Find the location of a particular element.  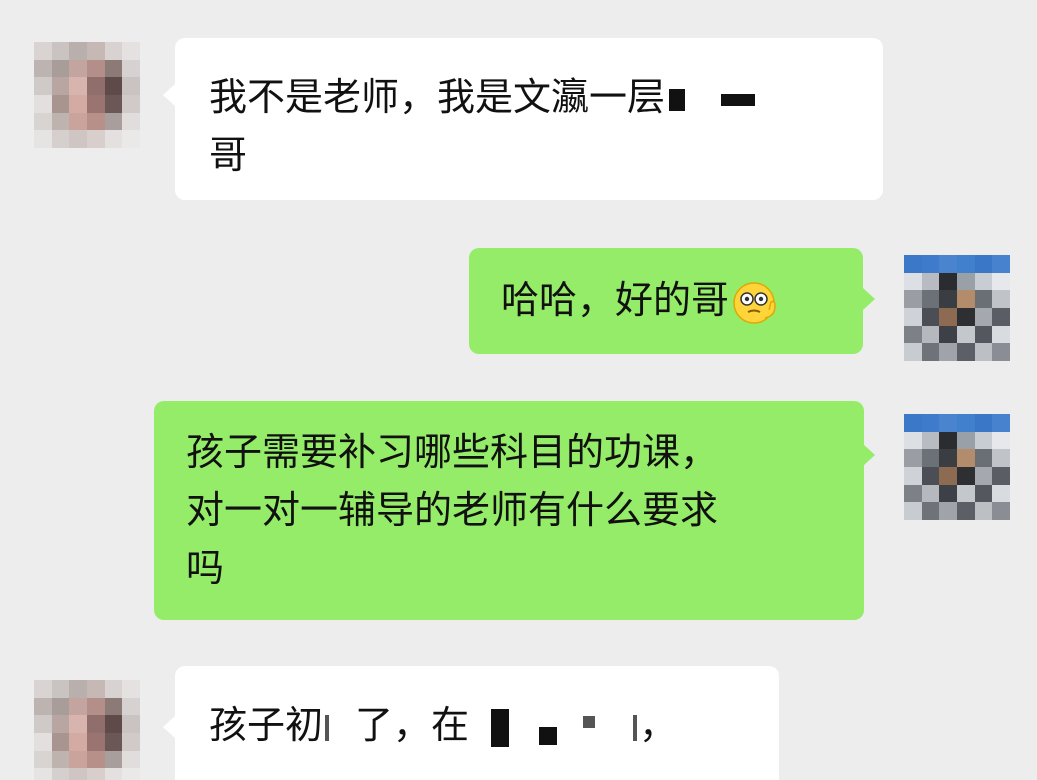

incoming-message-bubble: 孩子初 了，在， is located at coordinates (477, 723).